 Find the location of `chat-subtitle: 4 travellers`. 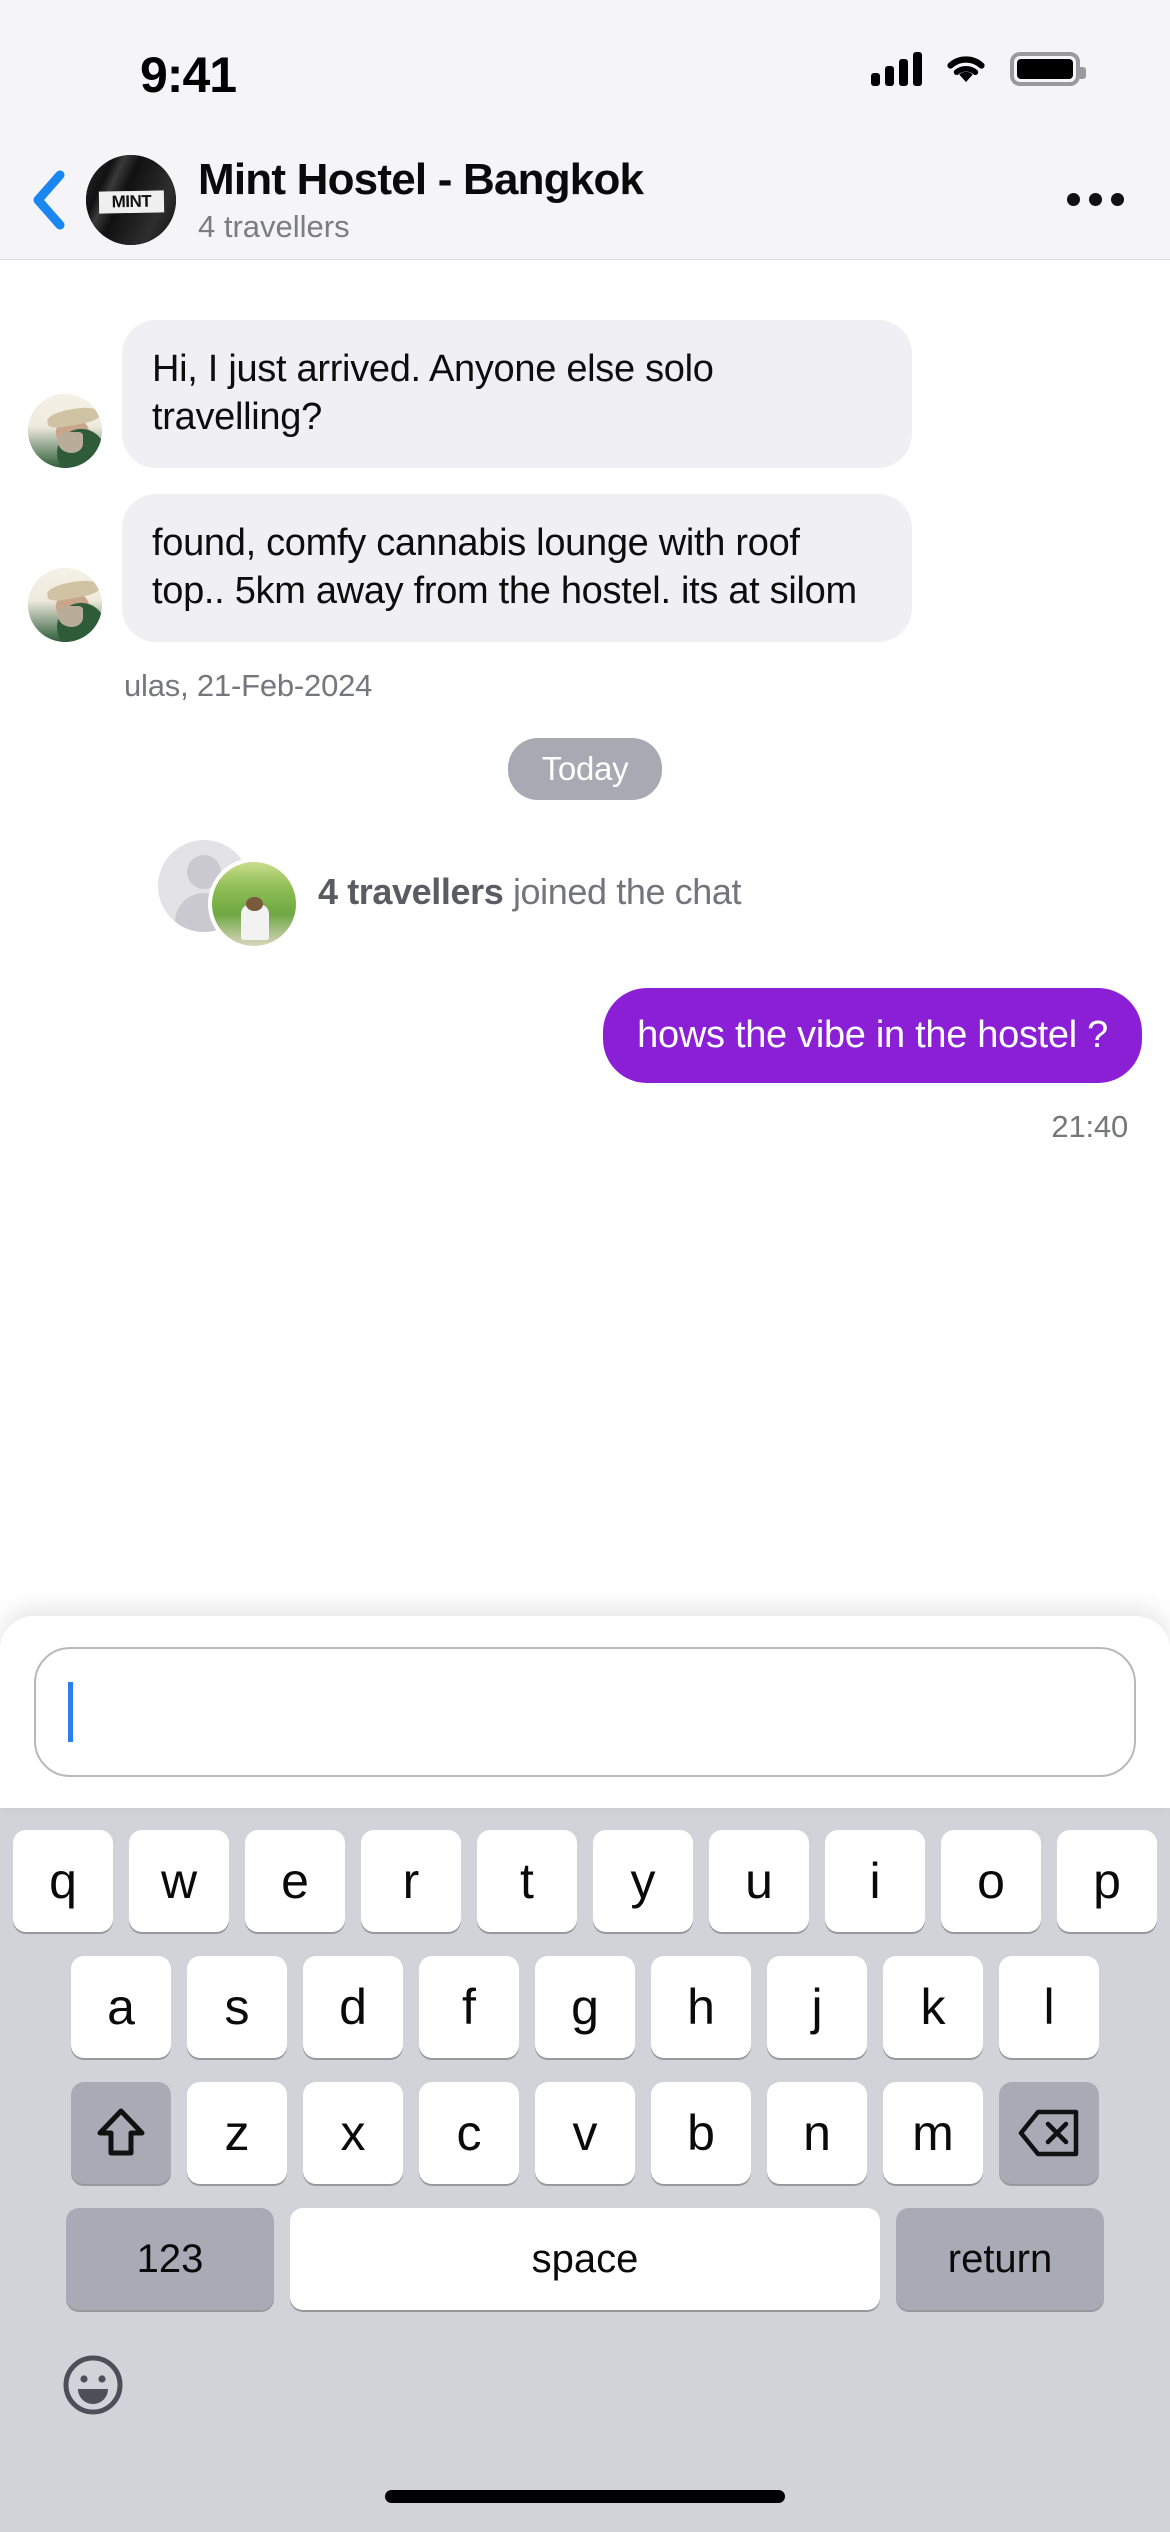

chat-subtitle: 4 travellers is located at coordinates (274, 226).